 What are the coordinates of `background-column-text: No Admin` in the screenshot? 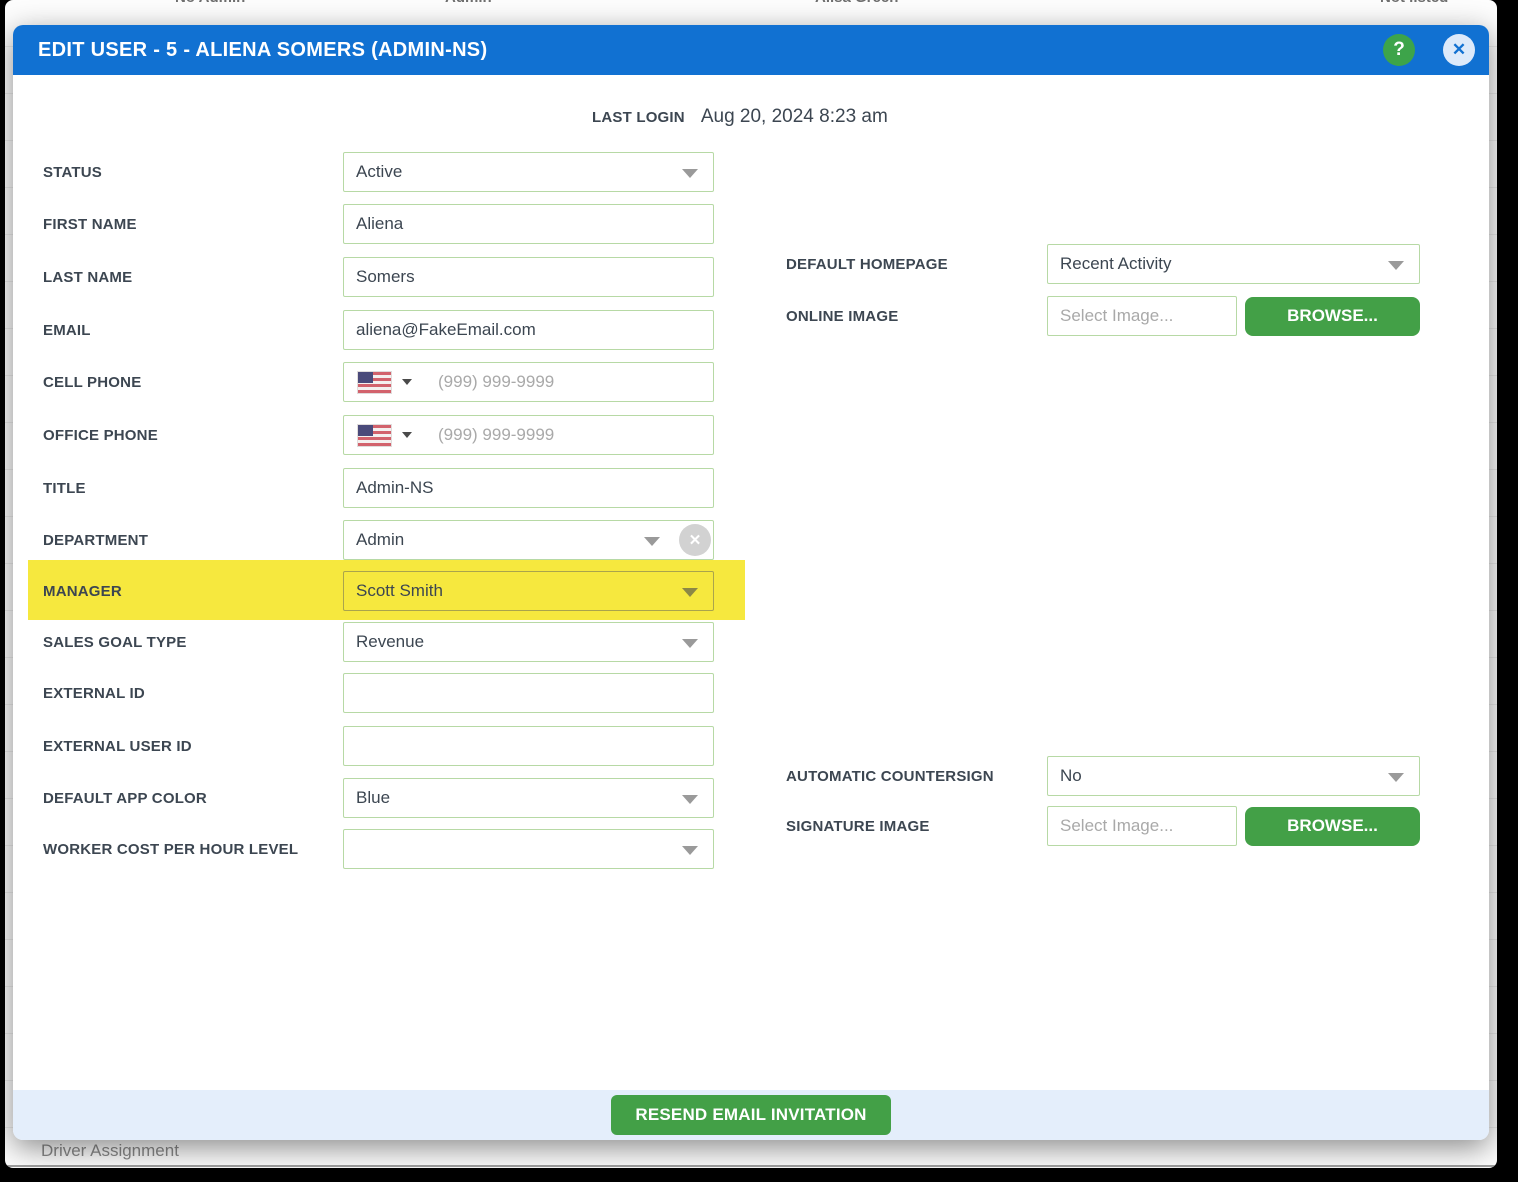 It's located at (210, 3).